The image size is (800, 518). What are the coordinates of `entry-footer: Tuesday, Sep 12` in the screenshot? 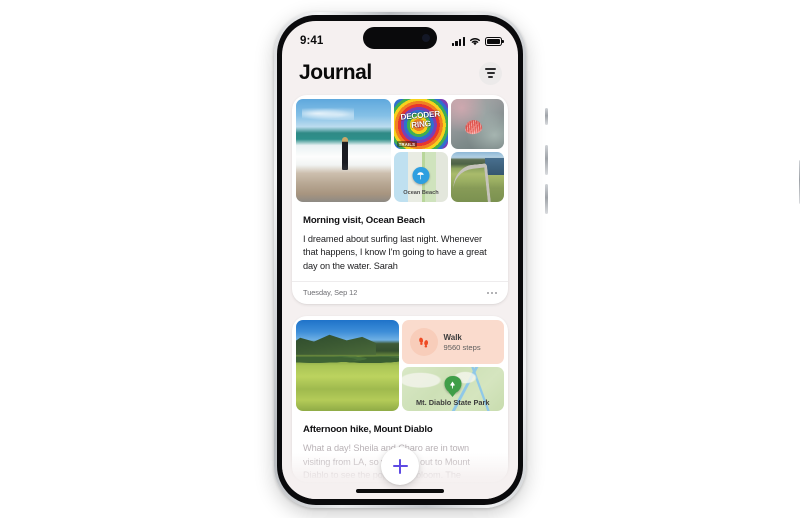 It's located at (400, 292).